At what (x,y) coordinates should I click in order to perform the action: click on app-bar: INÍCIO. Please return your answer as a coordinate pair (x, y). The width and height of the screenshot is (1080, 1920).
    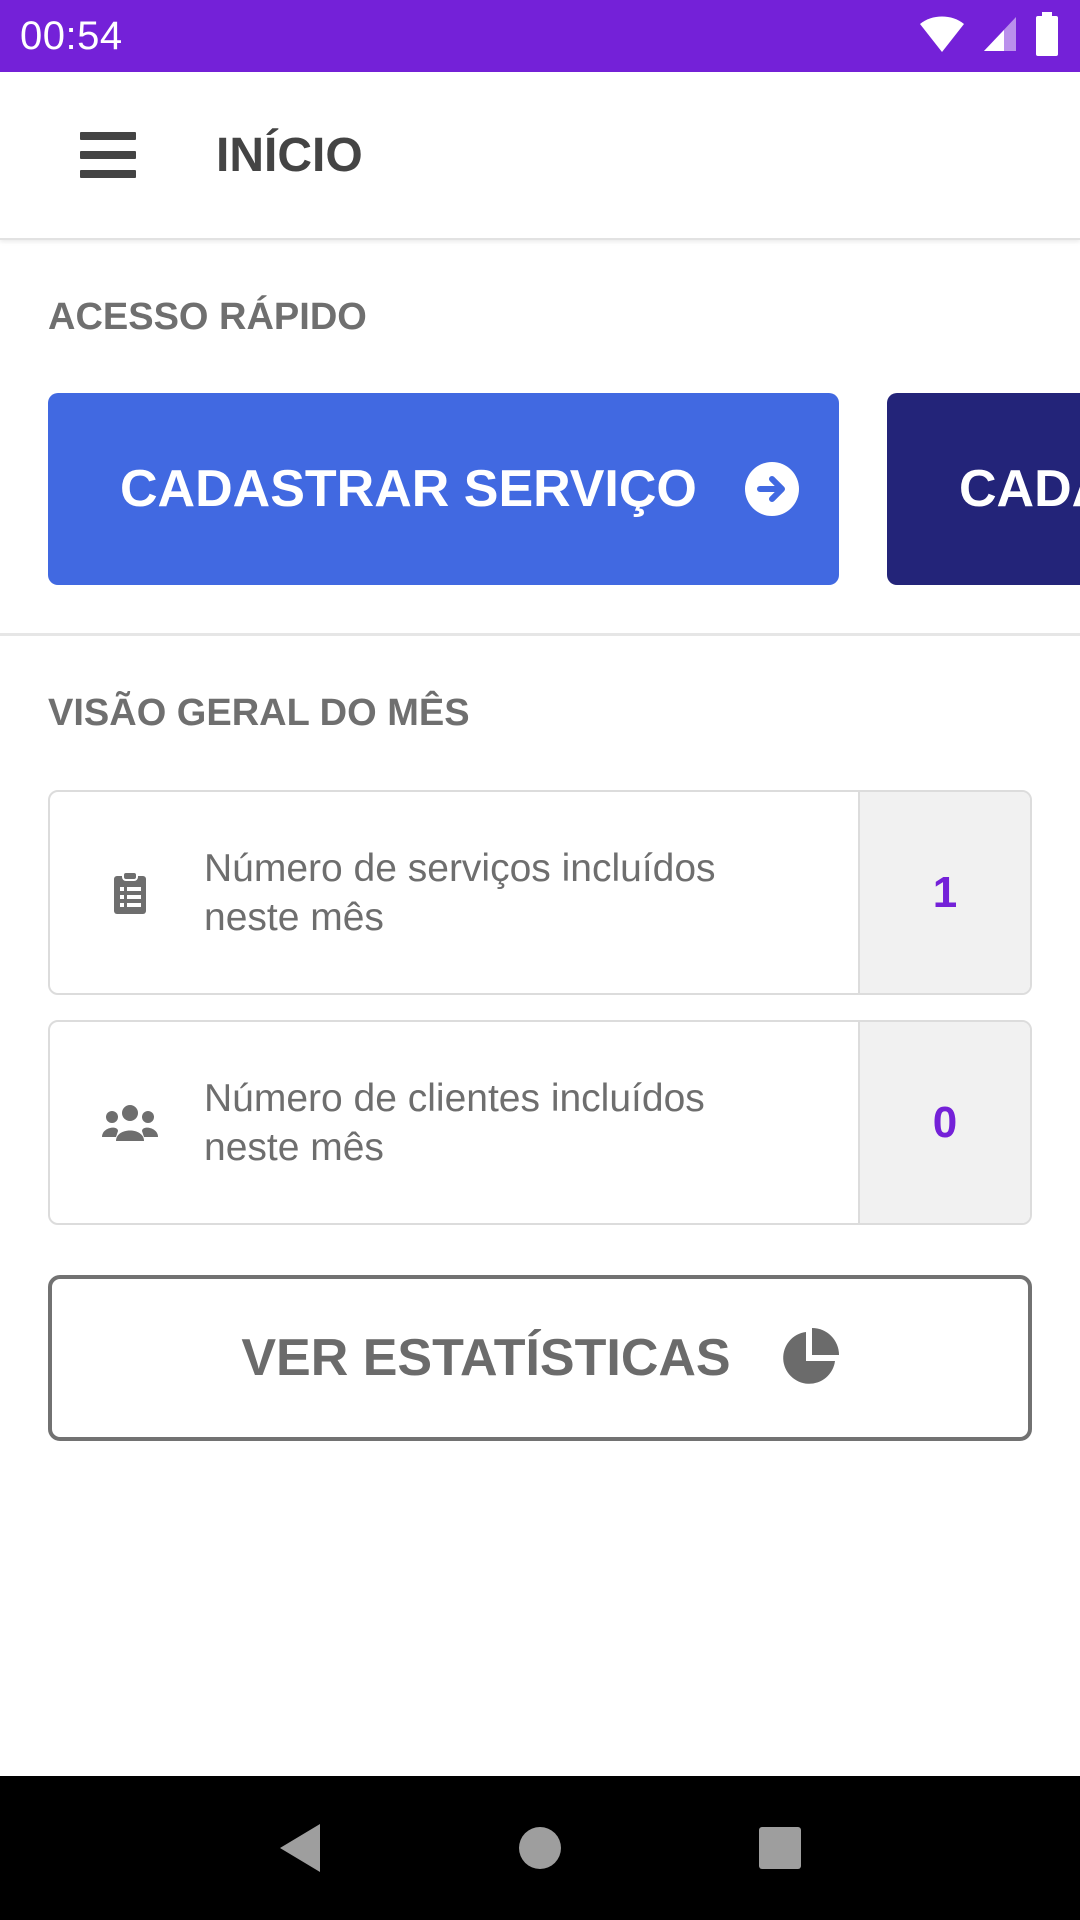
    Looking at the image, I should click on (540, 156).